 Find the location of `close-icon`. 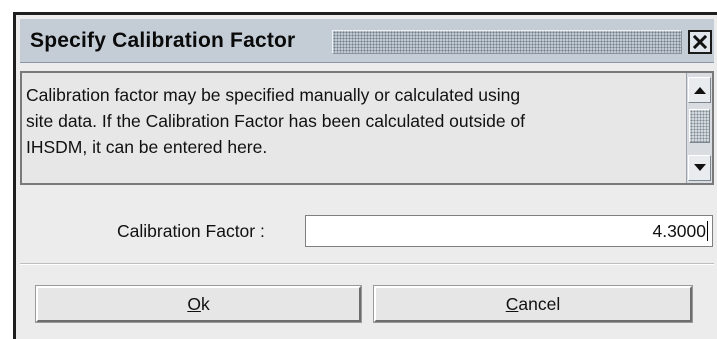

close-icon is located at coordinates (700, 42).